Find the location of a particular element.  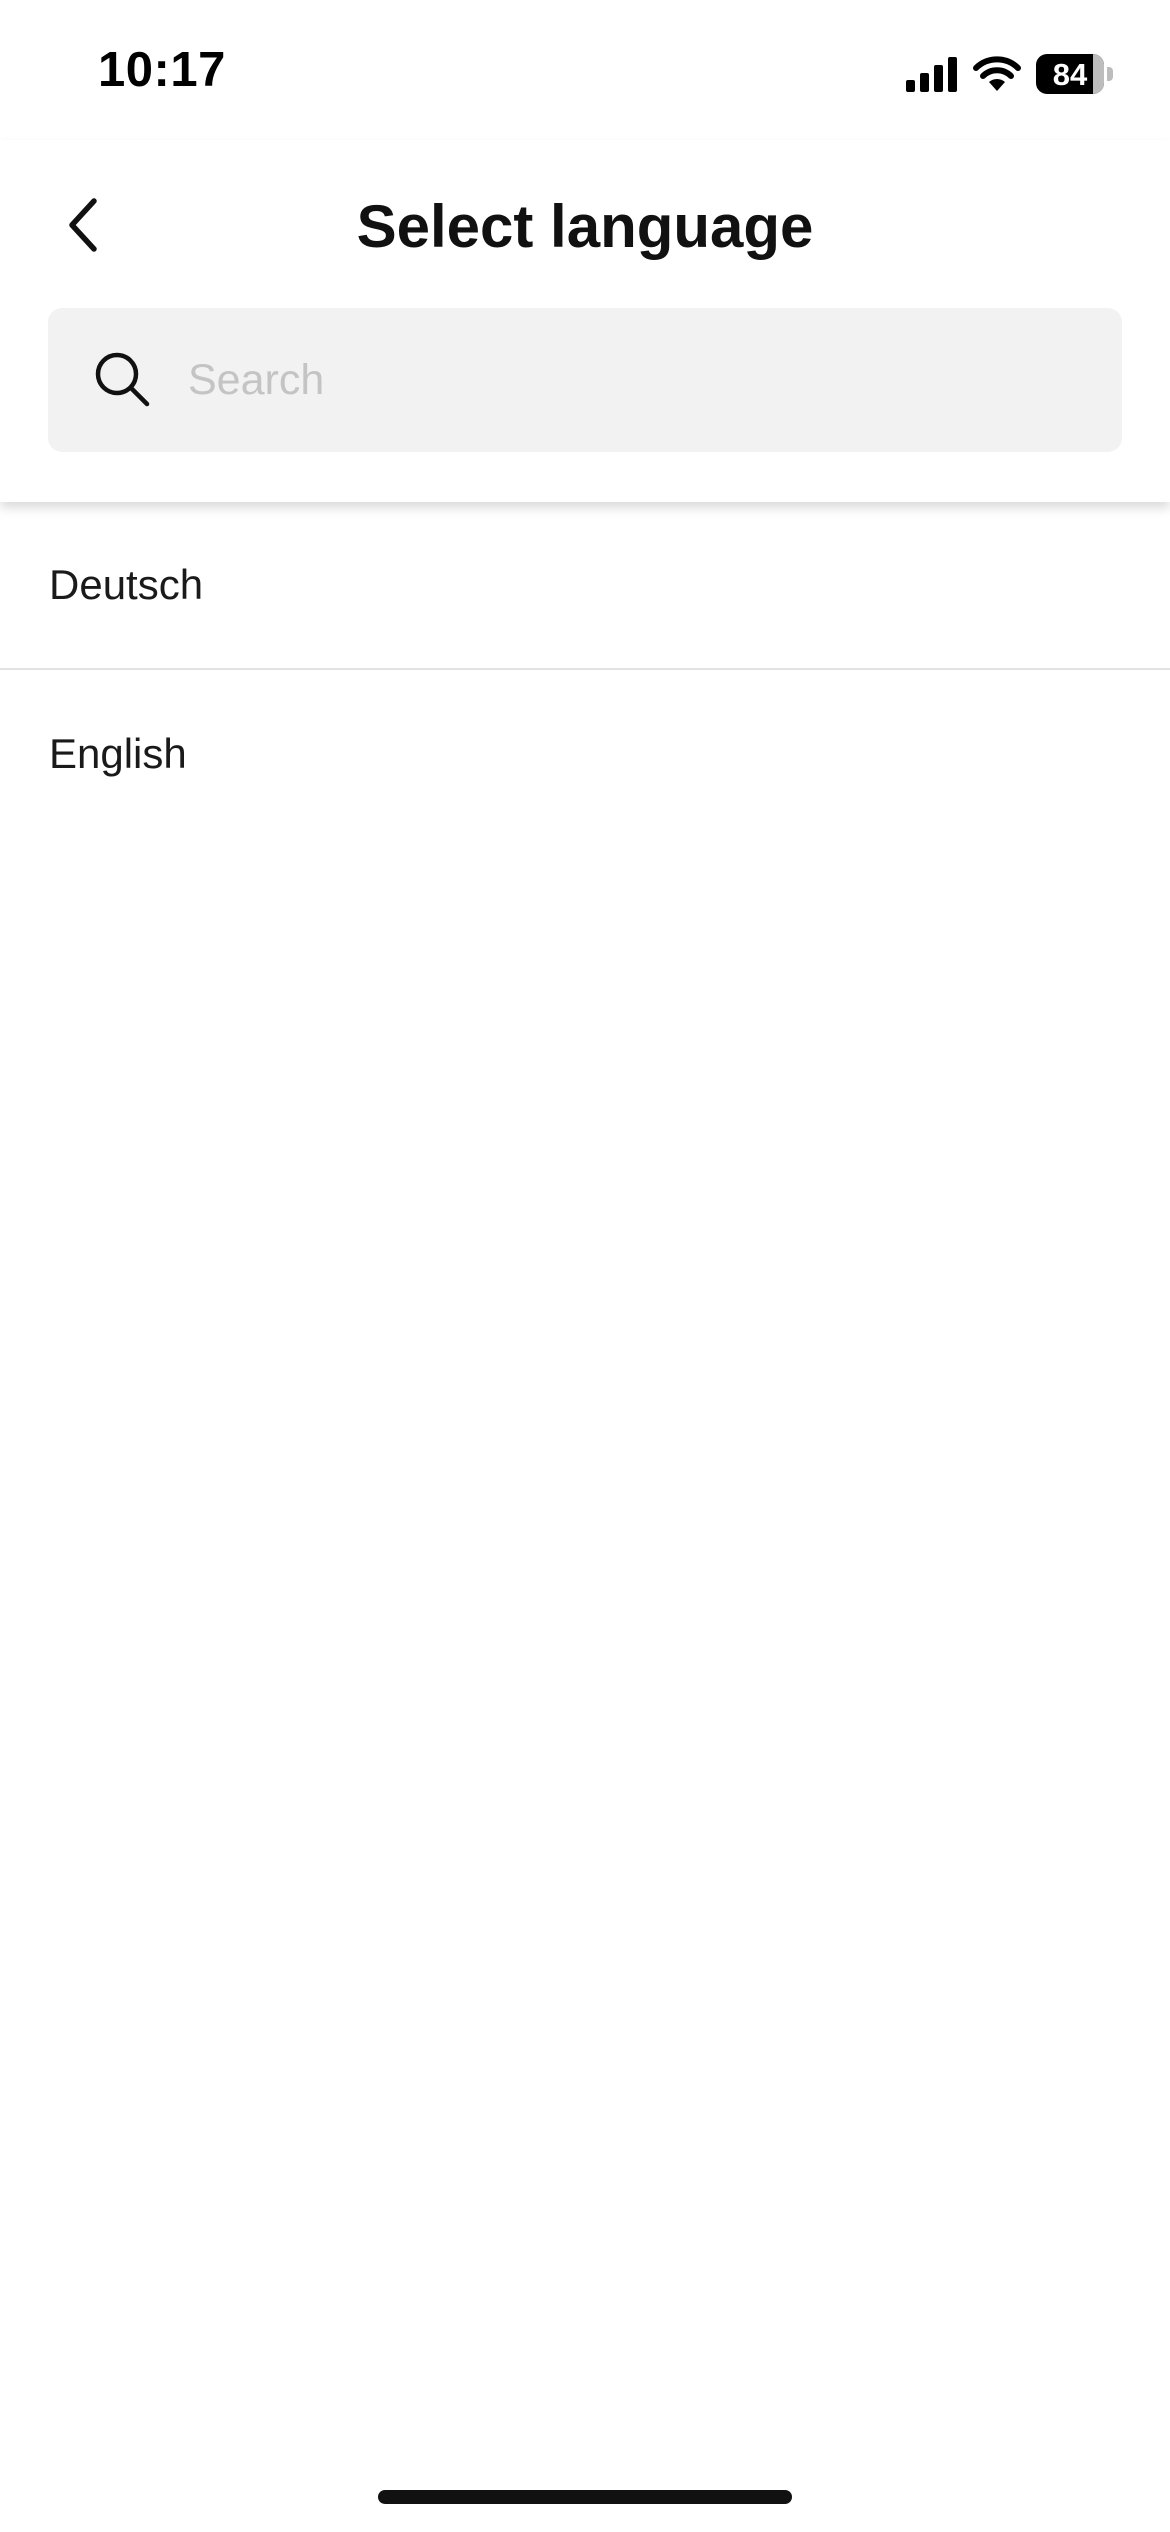

wifi-icon is located at coordinates (997, 73).